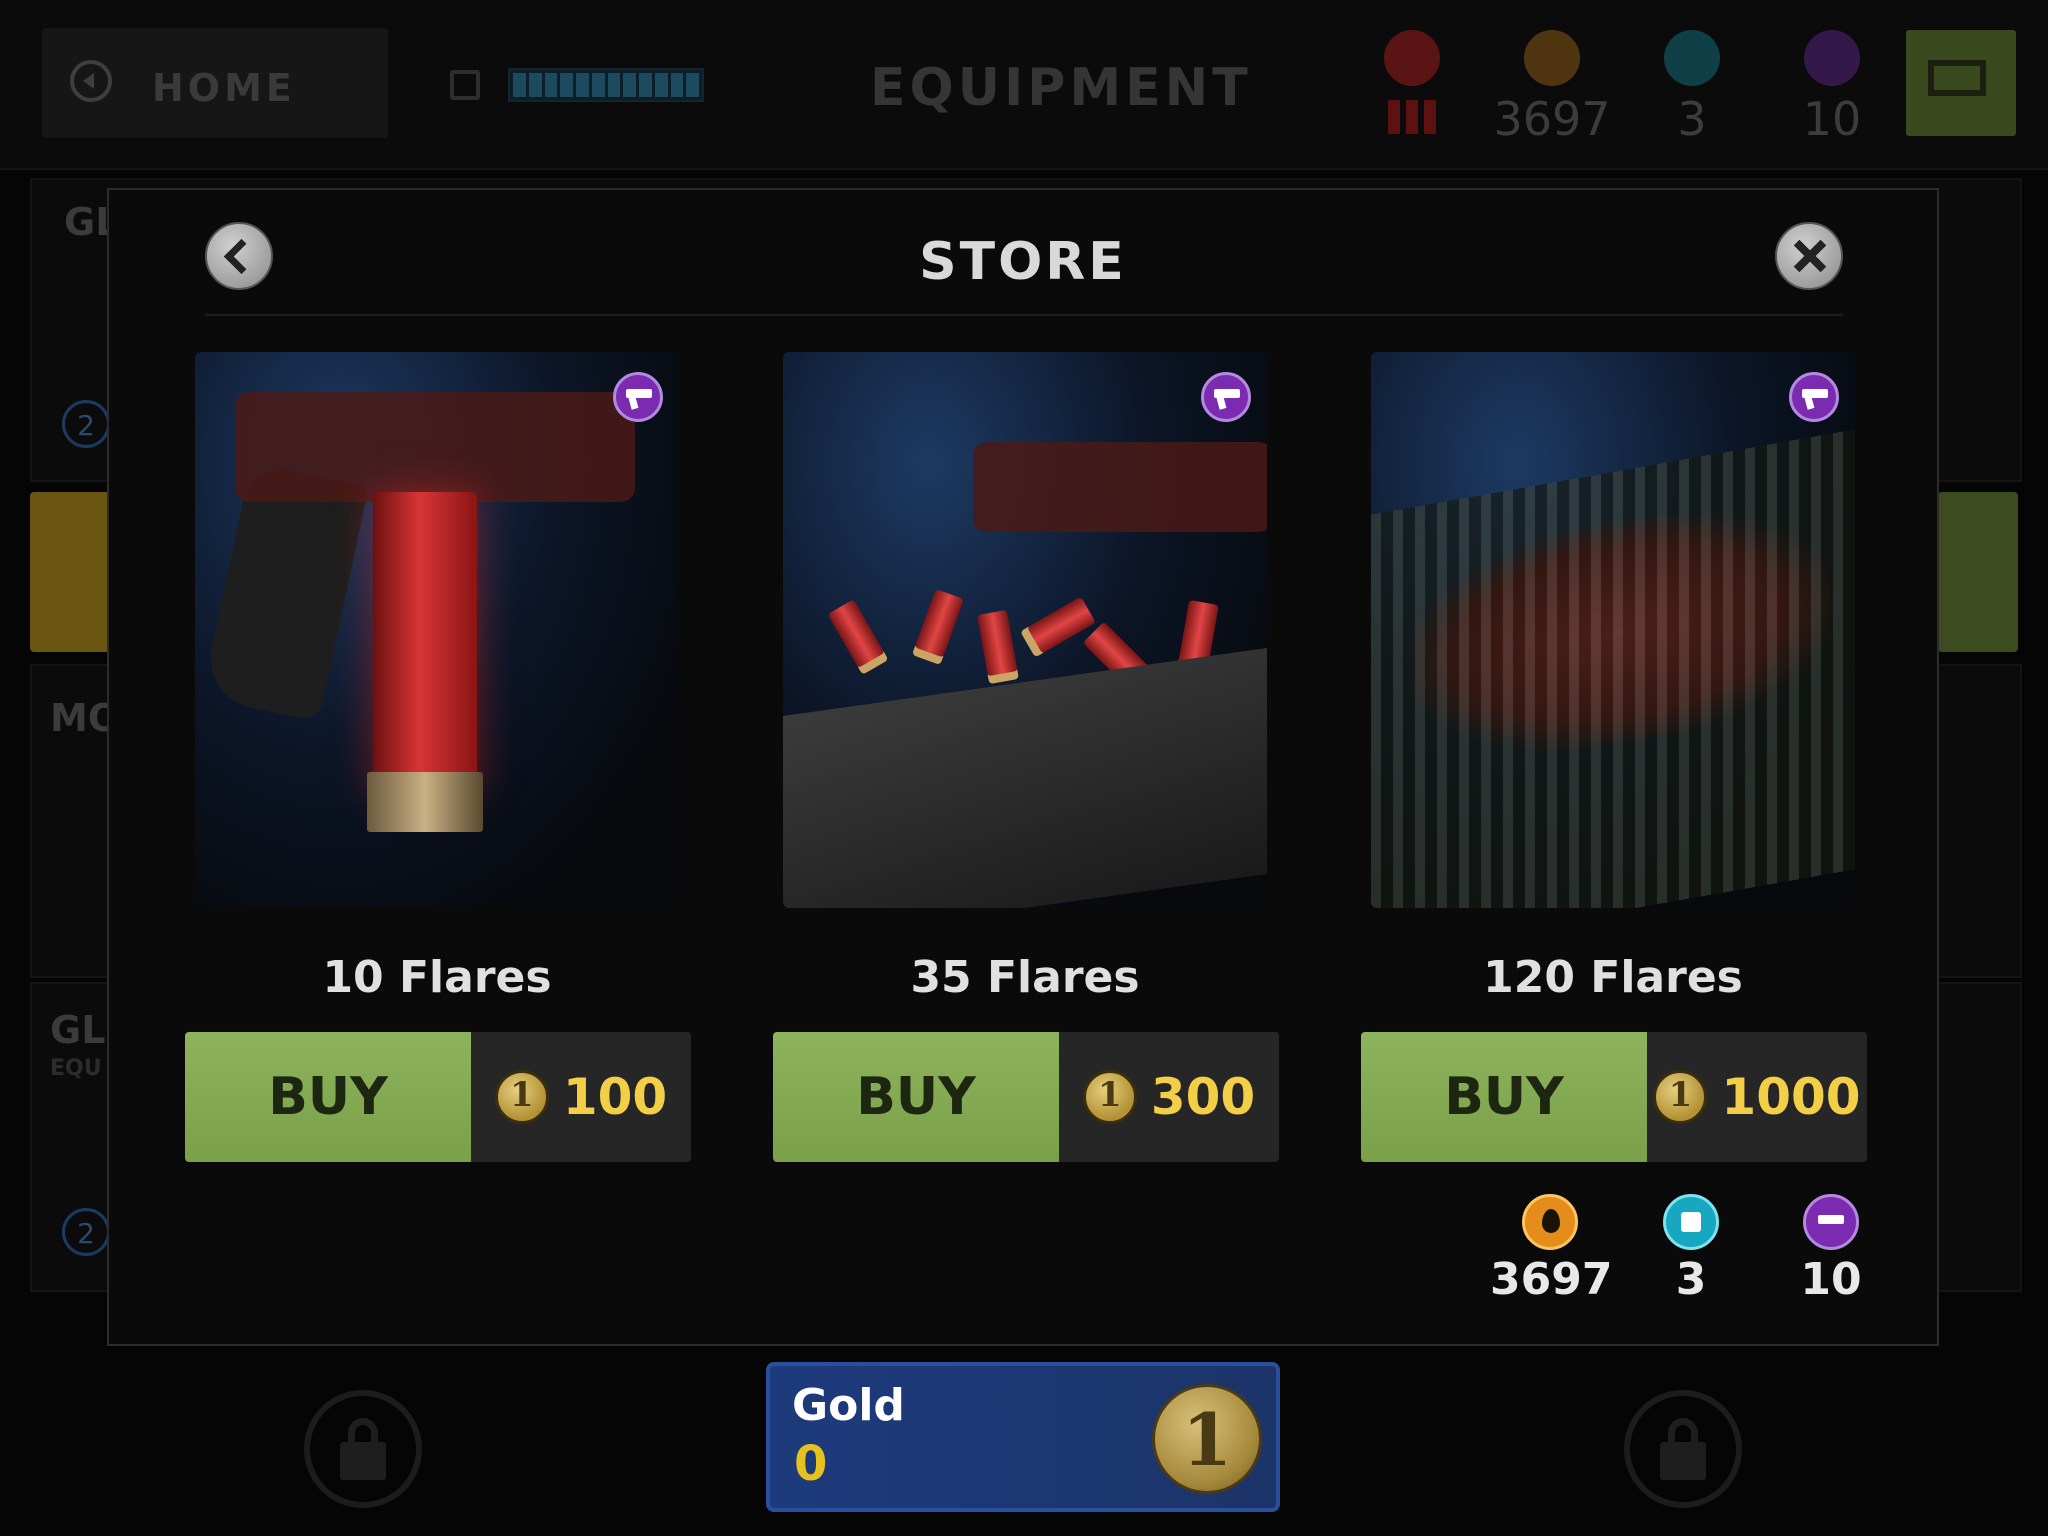 The image size is (2048, 1536). Describe the element at coordinates (1552, 119) in the screenshot. I see `topbar-oil-value: 3697` at that location.